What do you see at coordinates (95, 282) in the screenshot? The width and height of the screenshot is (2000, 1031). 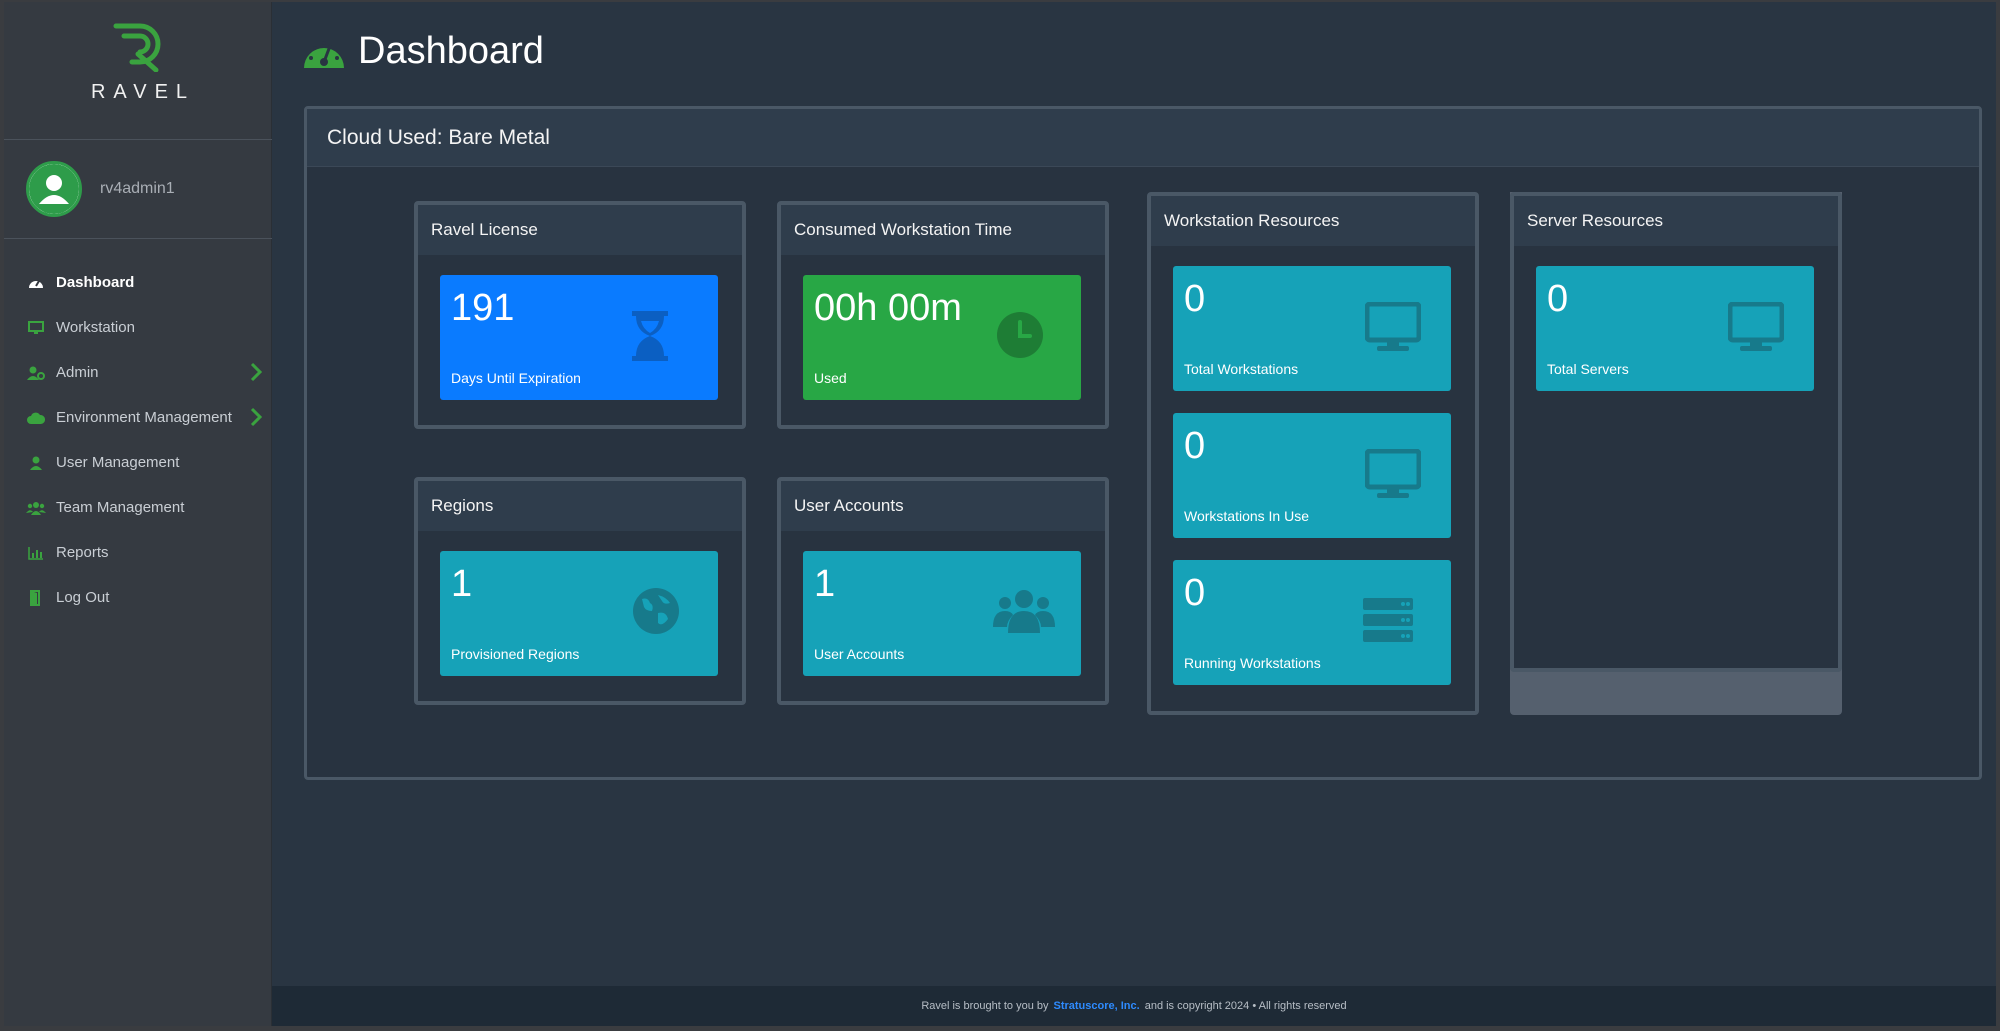 I see `nav-label: Dashboard` at bounding box center [95, 282].